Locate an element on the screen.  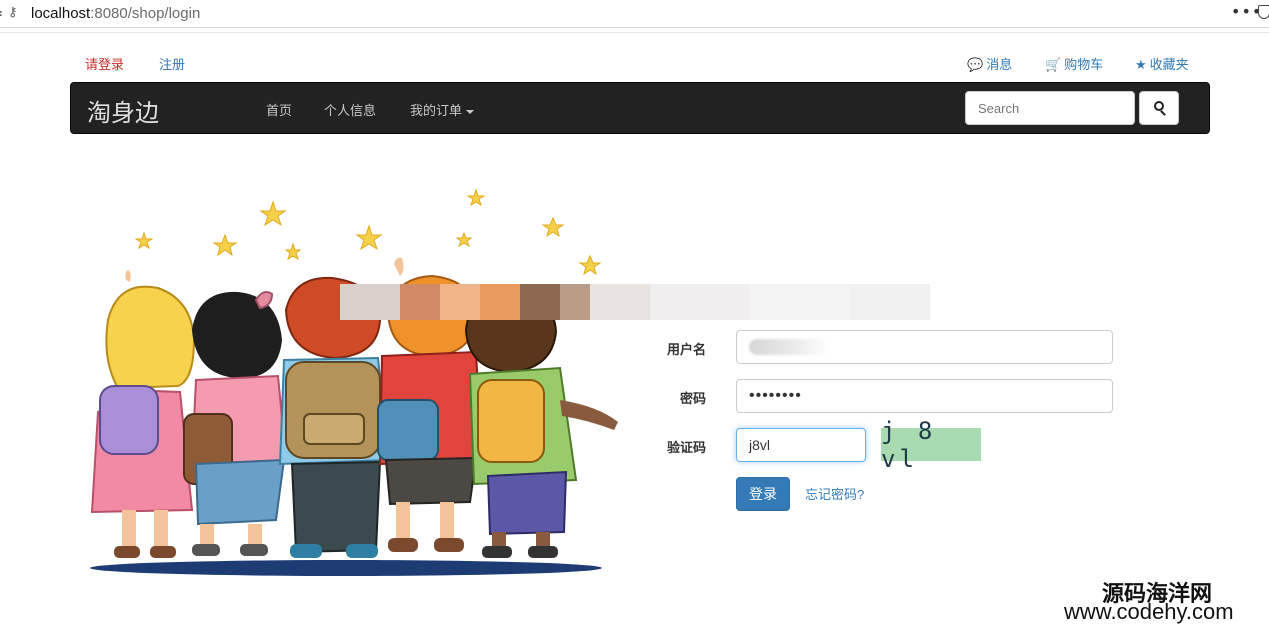
star-icon: ★ is located at coordinates (1141, 64).